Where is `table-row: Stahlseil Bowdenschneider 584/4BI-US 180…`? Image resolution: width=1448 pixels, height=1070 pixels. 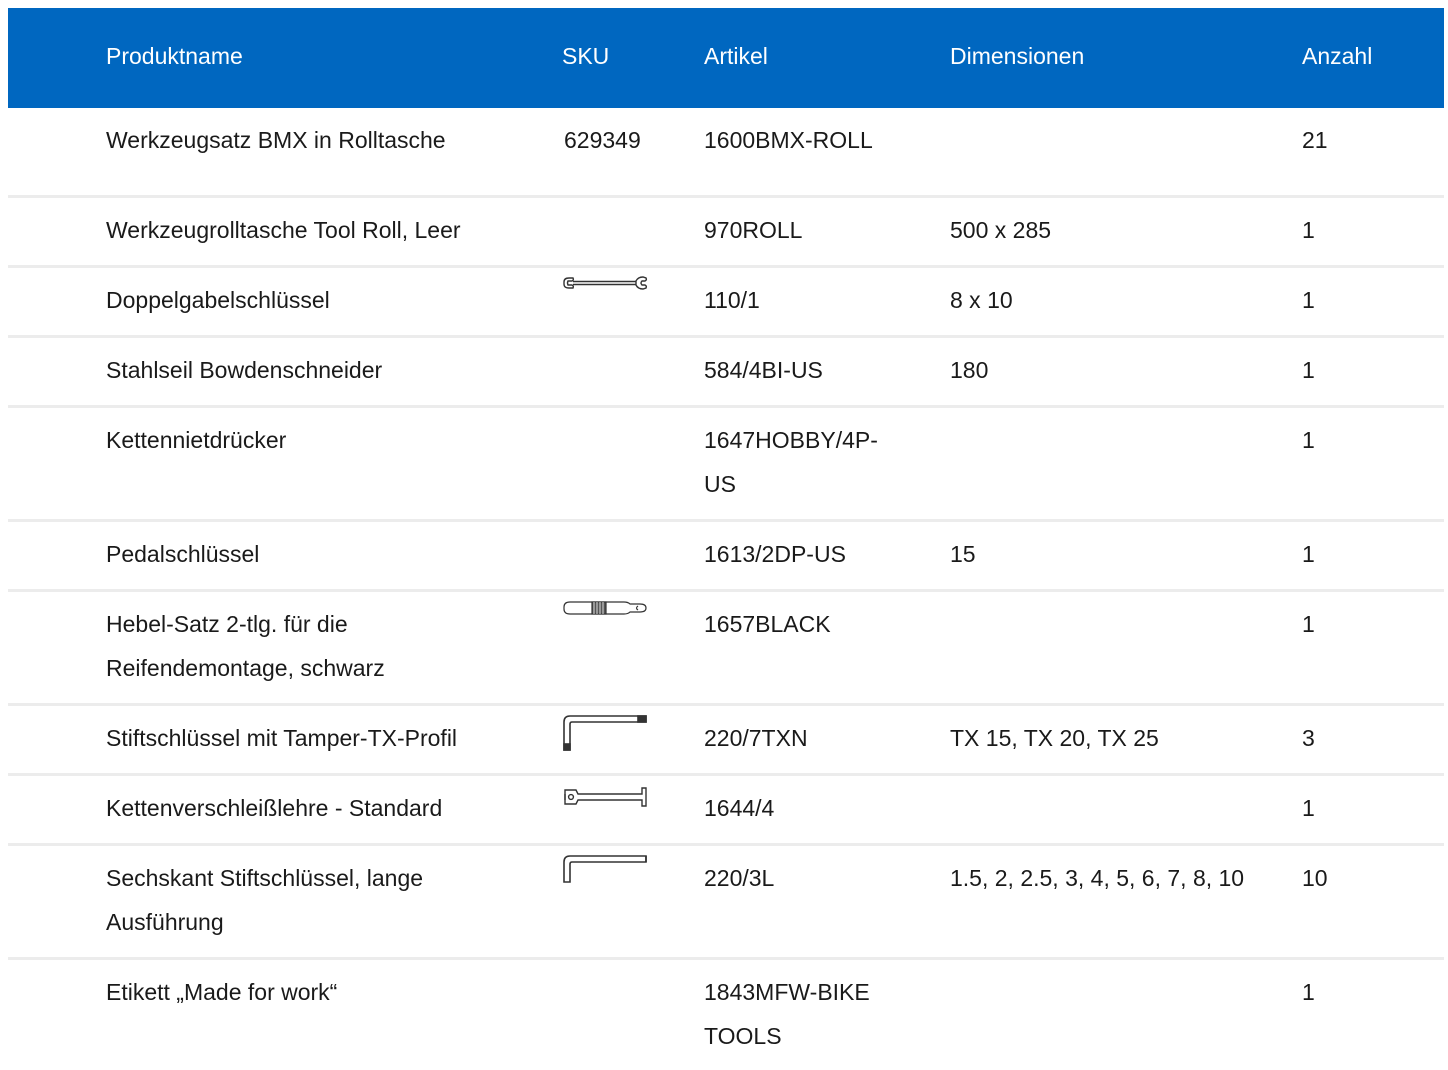 table-row: Stahlseil Bowdenschneider 584/4BI-US 180… is located at coordinates (726, 373).